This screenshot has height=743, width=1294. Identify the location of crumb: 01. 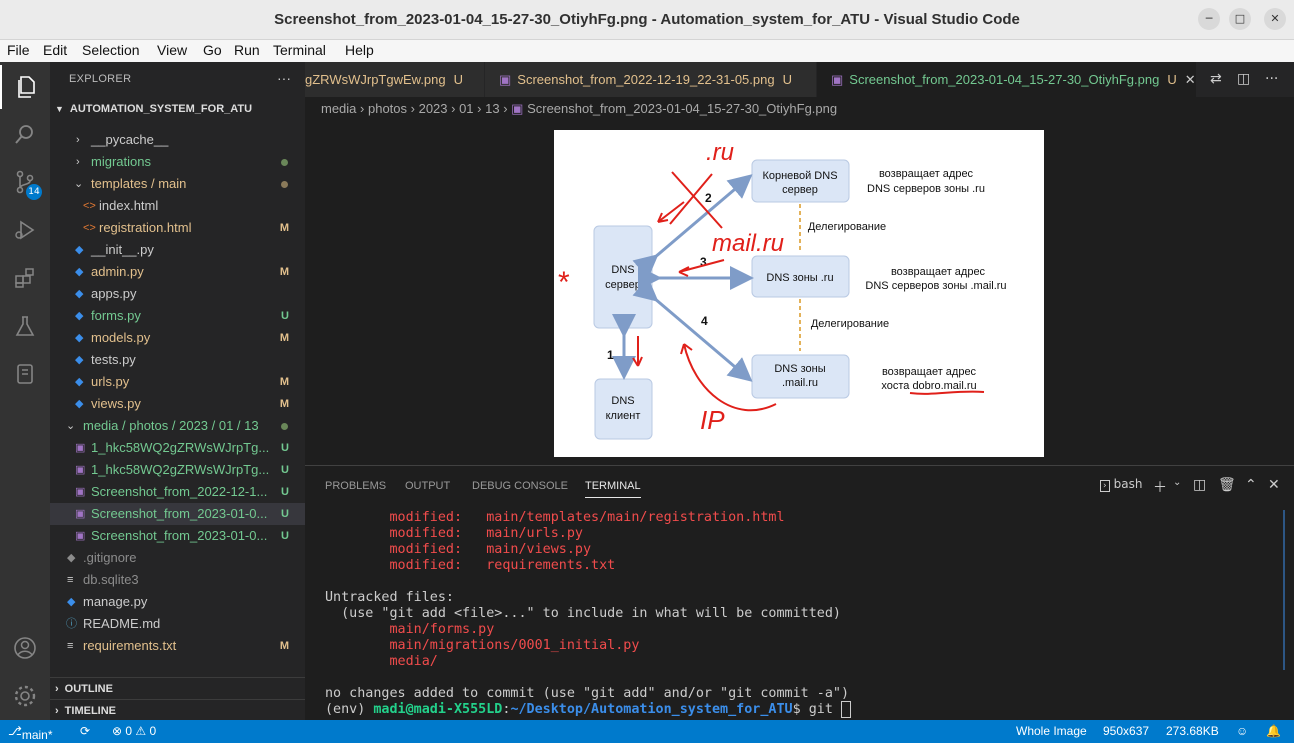
(466, 108).